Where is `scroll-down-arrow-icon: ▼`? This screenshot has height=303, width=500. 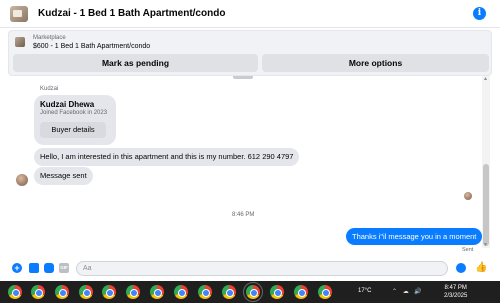
scroll-down-arrow-icon: ▼ is located at coordinates (485, 245).